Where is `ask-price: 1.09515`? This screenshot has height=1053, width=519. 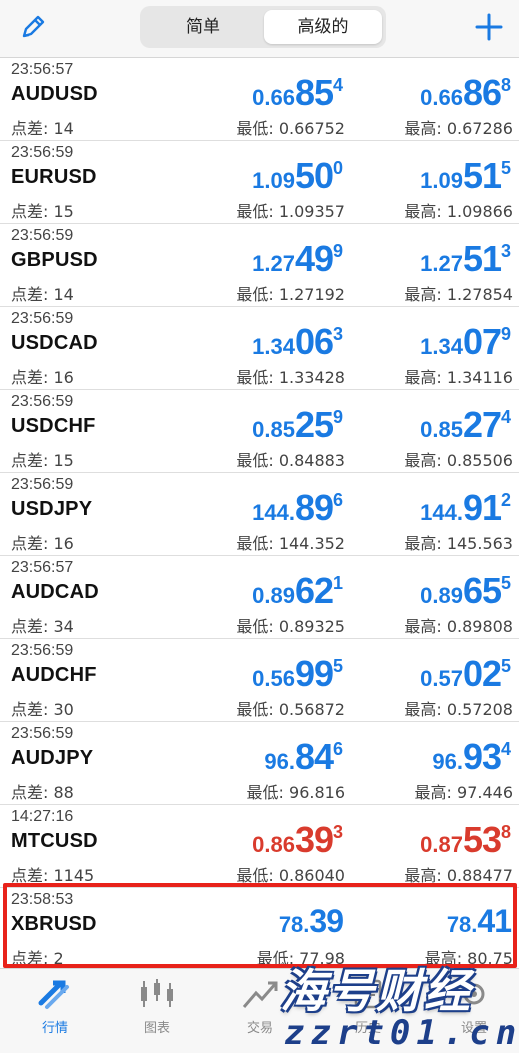 ask-price: 1.09515 is located at coordinates (465, 175).